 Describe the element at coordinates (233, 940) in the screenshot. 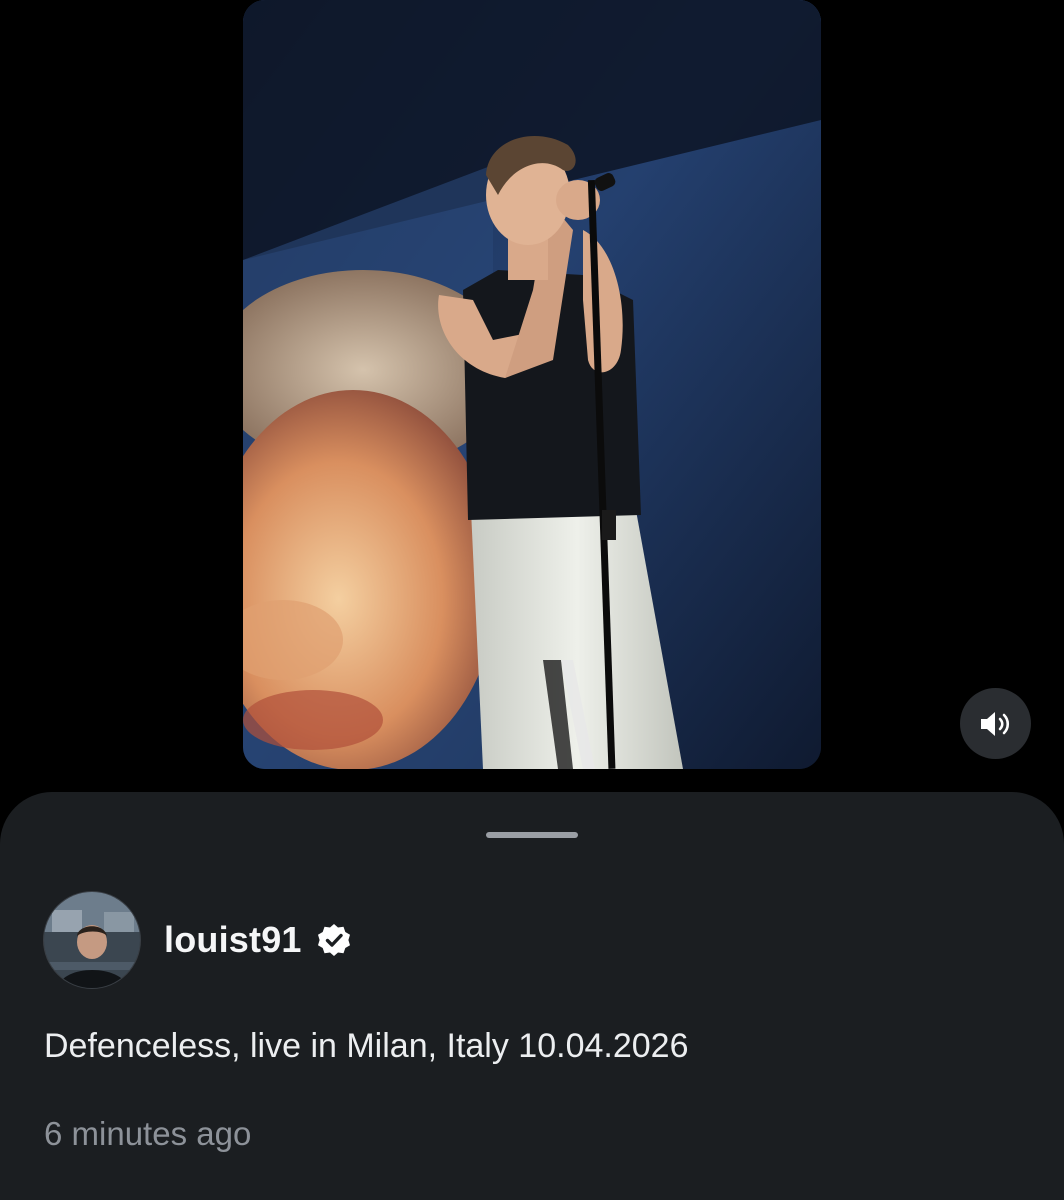

I see `username: louist91` at that location.